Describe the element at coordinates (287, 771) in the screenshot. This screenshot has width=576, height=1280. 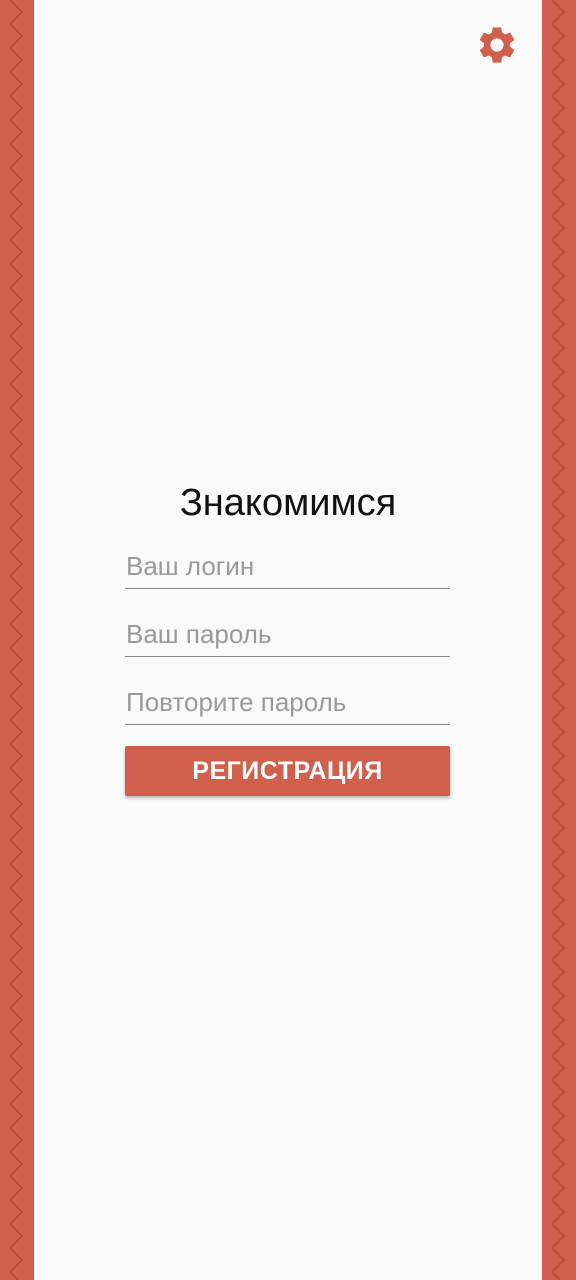
I see `register-button: РЕГИСТРАЦИЯ` at that location.